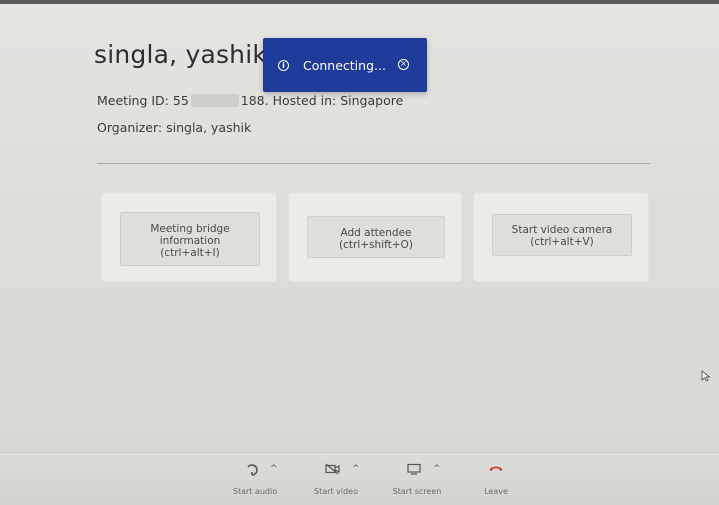  I want to click on button-label-line: Meeting bridge, so click(190, 228).